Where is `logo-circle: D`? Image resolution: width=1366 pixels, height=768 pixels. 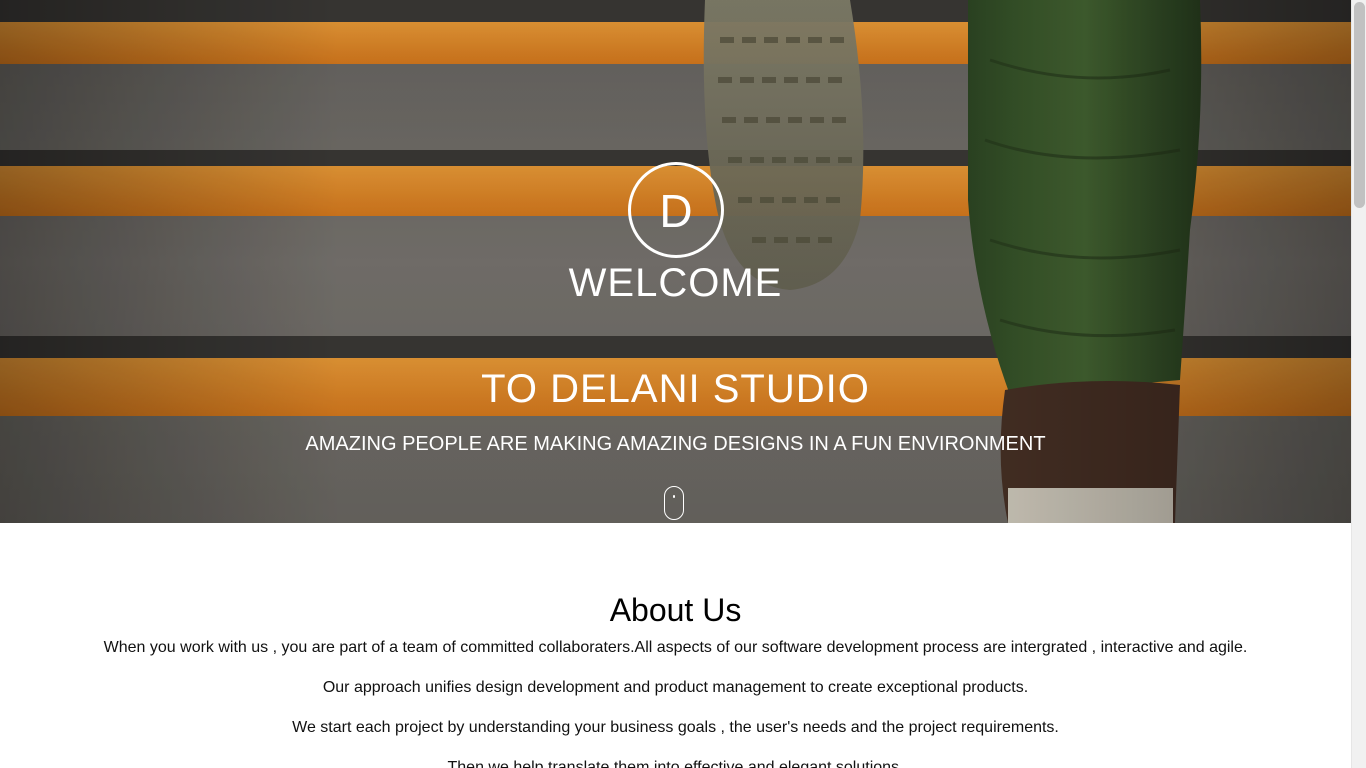 logo-circle: D is located at coordinates (676, 210).